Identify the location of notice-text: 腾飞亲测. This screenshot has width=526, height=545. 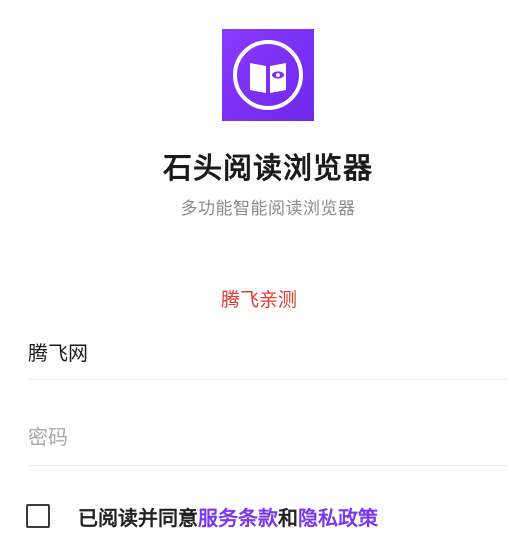
(258, 300).